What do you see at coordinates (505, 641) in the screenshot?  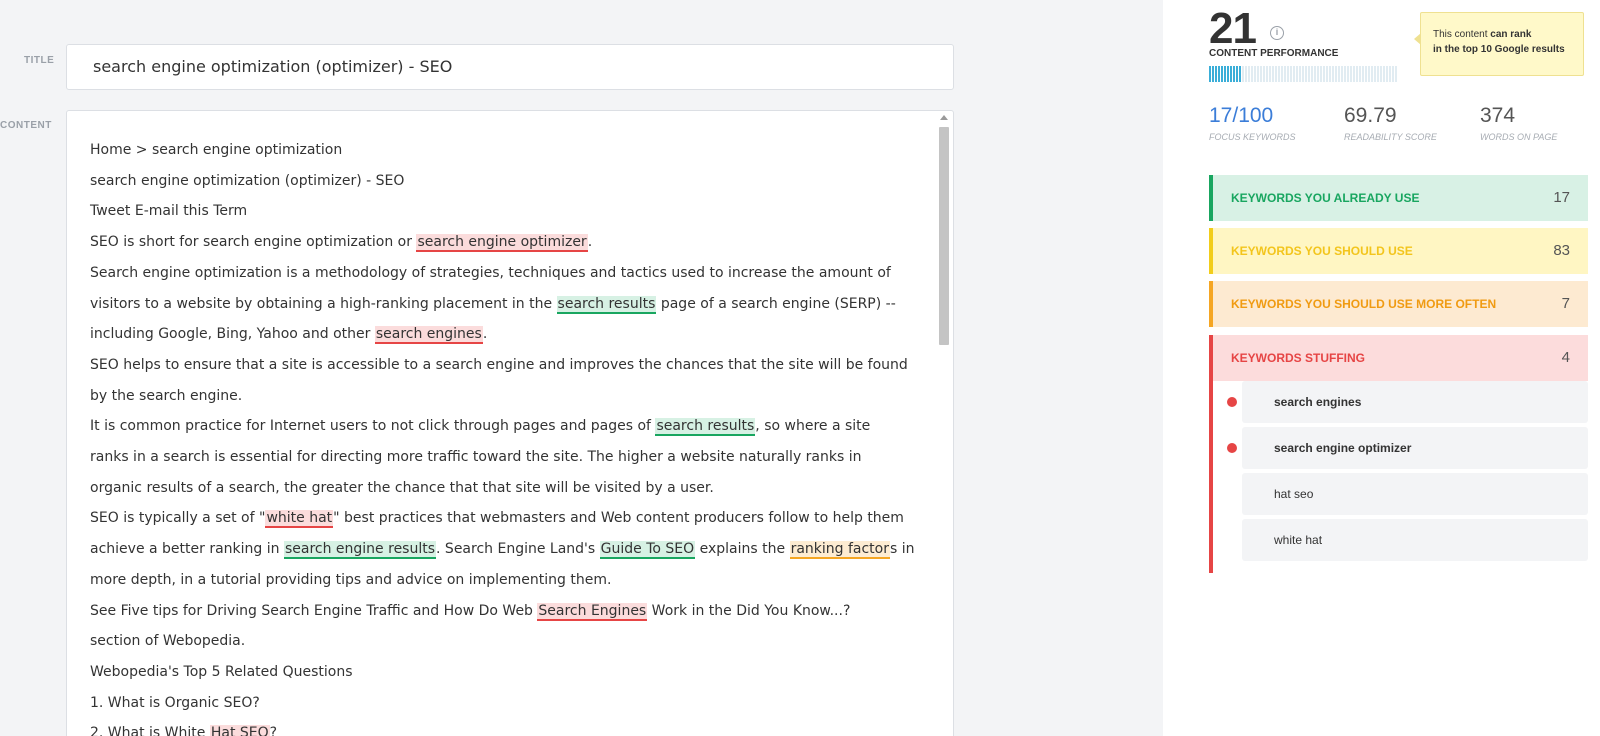 I see `content-line: section of Webopedia.` at bounding box center [505, 641].